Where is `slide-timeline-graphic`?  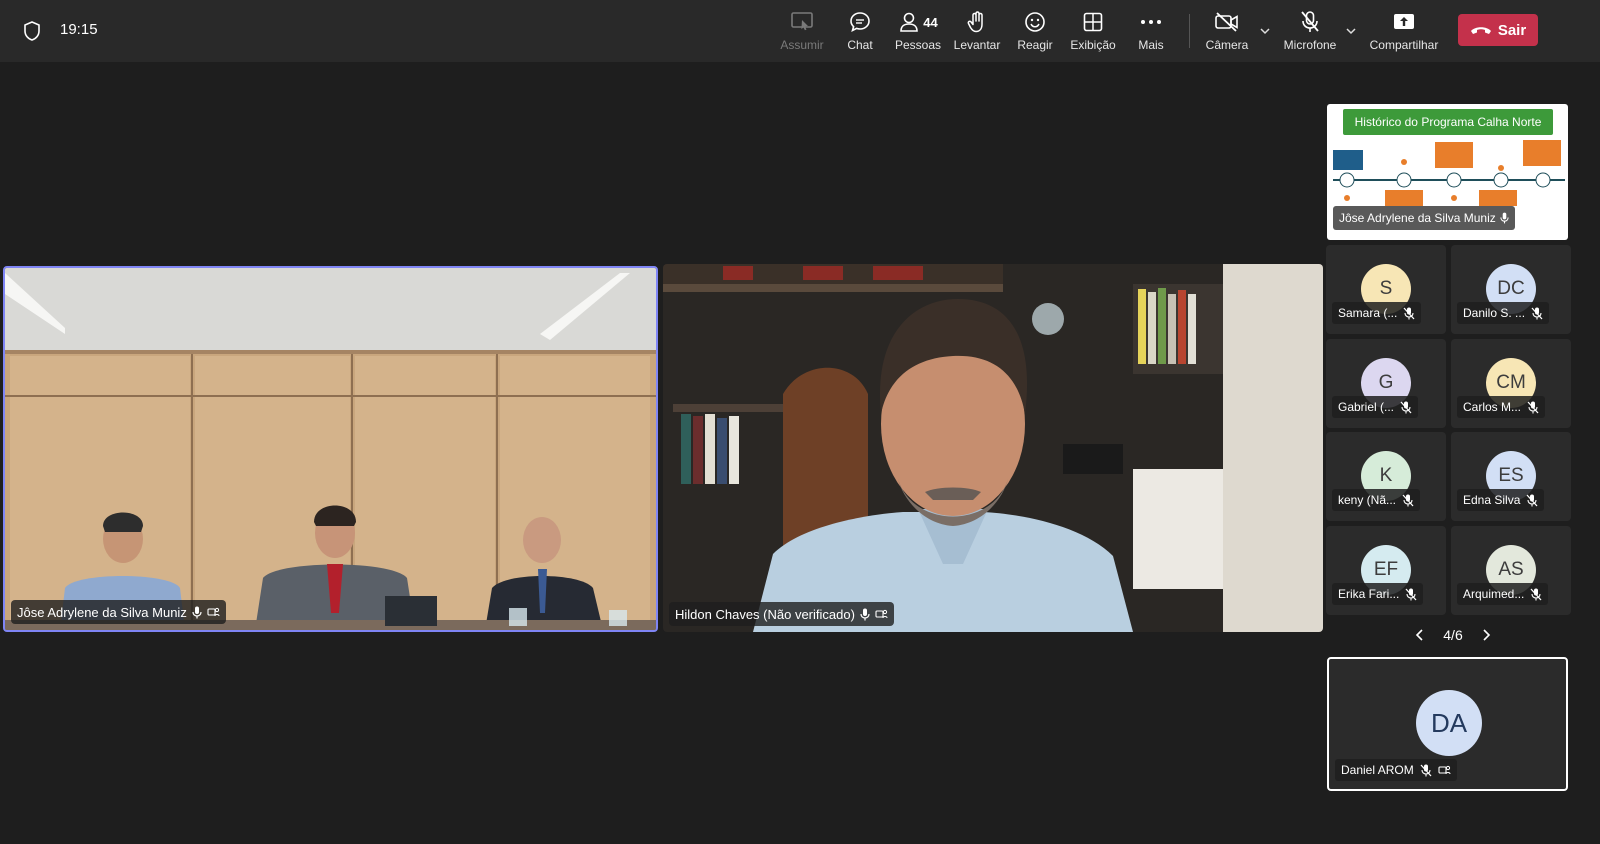
slide-timeline-graphic is located at coordinates (1449, 173).